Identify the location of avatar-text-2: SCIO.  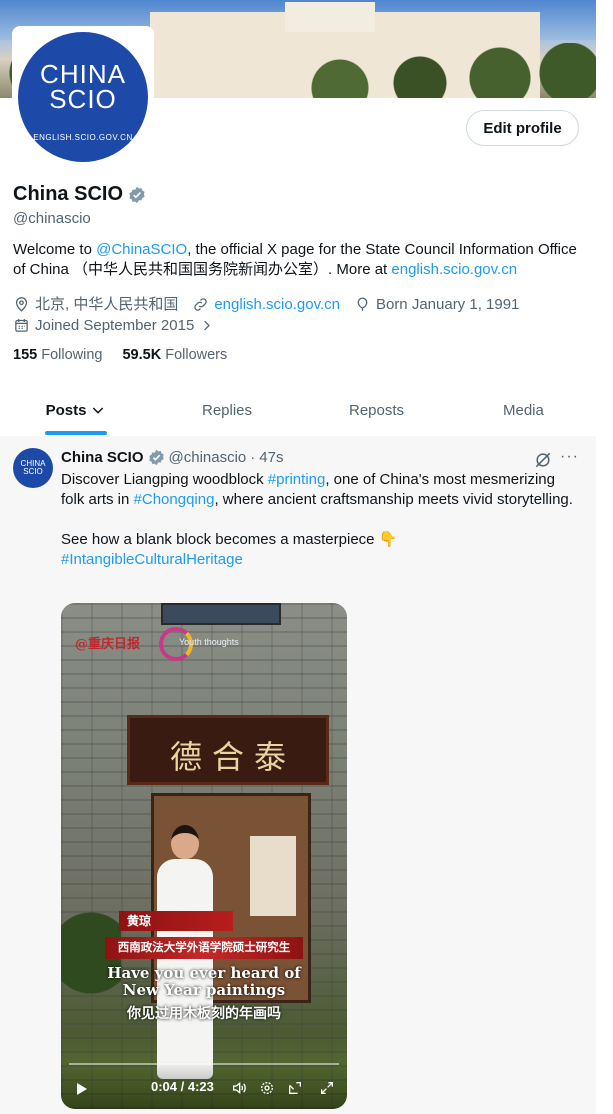
(83, 98).